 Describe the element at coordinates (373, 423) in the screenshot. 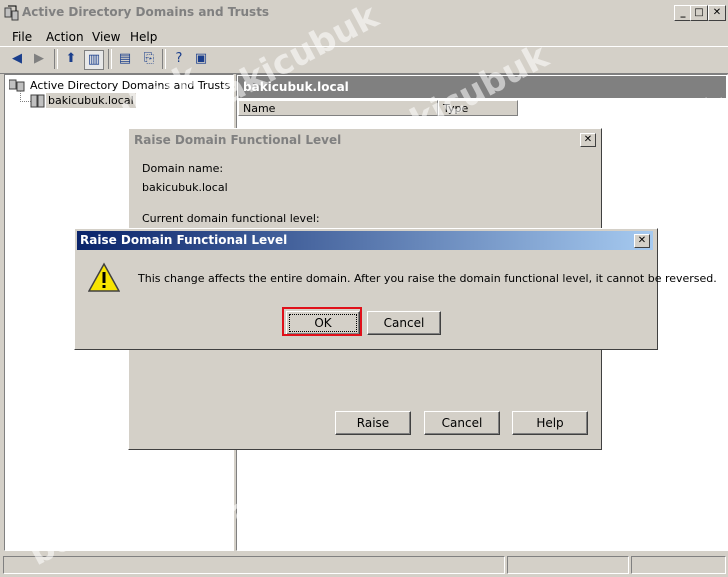

I see `raise-button: Raise` at that location.